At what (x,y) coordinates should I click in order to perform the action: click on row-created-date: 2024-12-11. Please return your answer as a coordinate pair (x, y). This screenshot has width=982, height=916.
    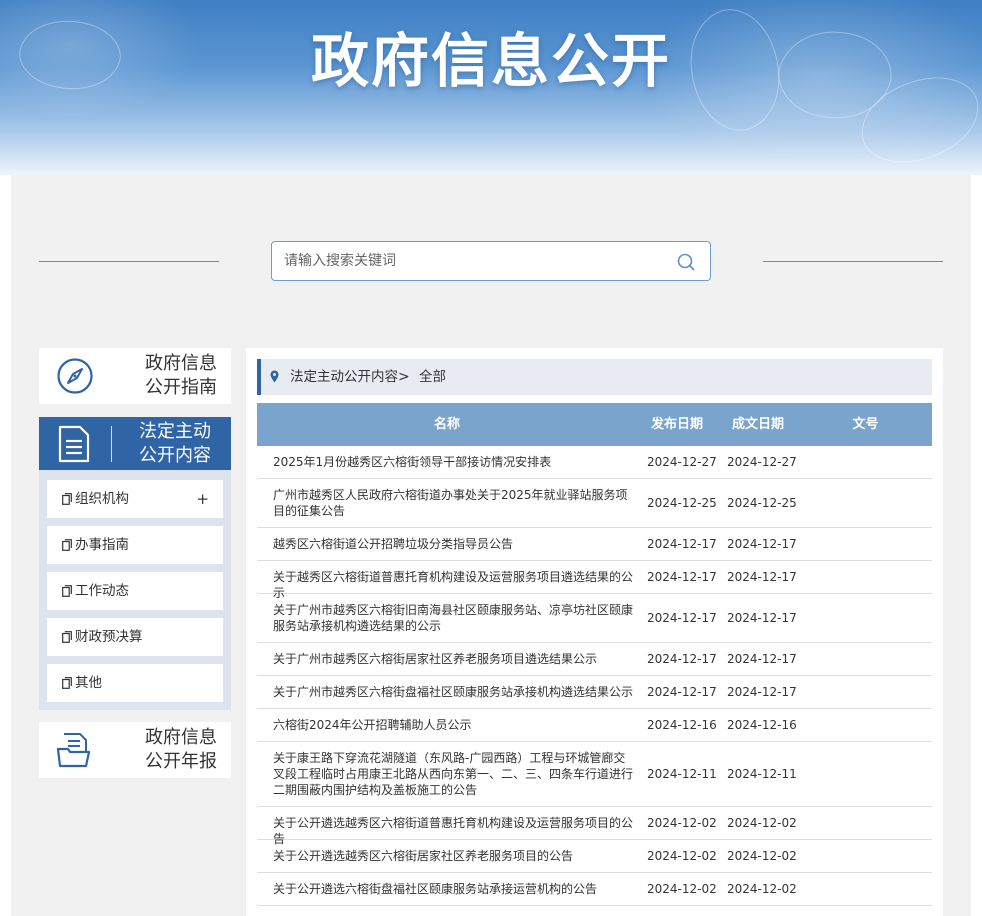
    Looking at the image, I should click on (762, 774).